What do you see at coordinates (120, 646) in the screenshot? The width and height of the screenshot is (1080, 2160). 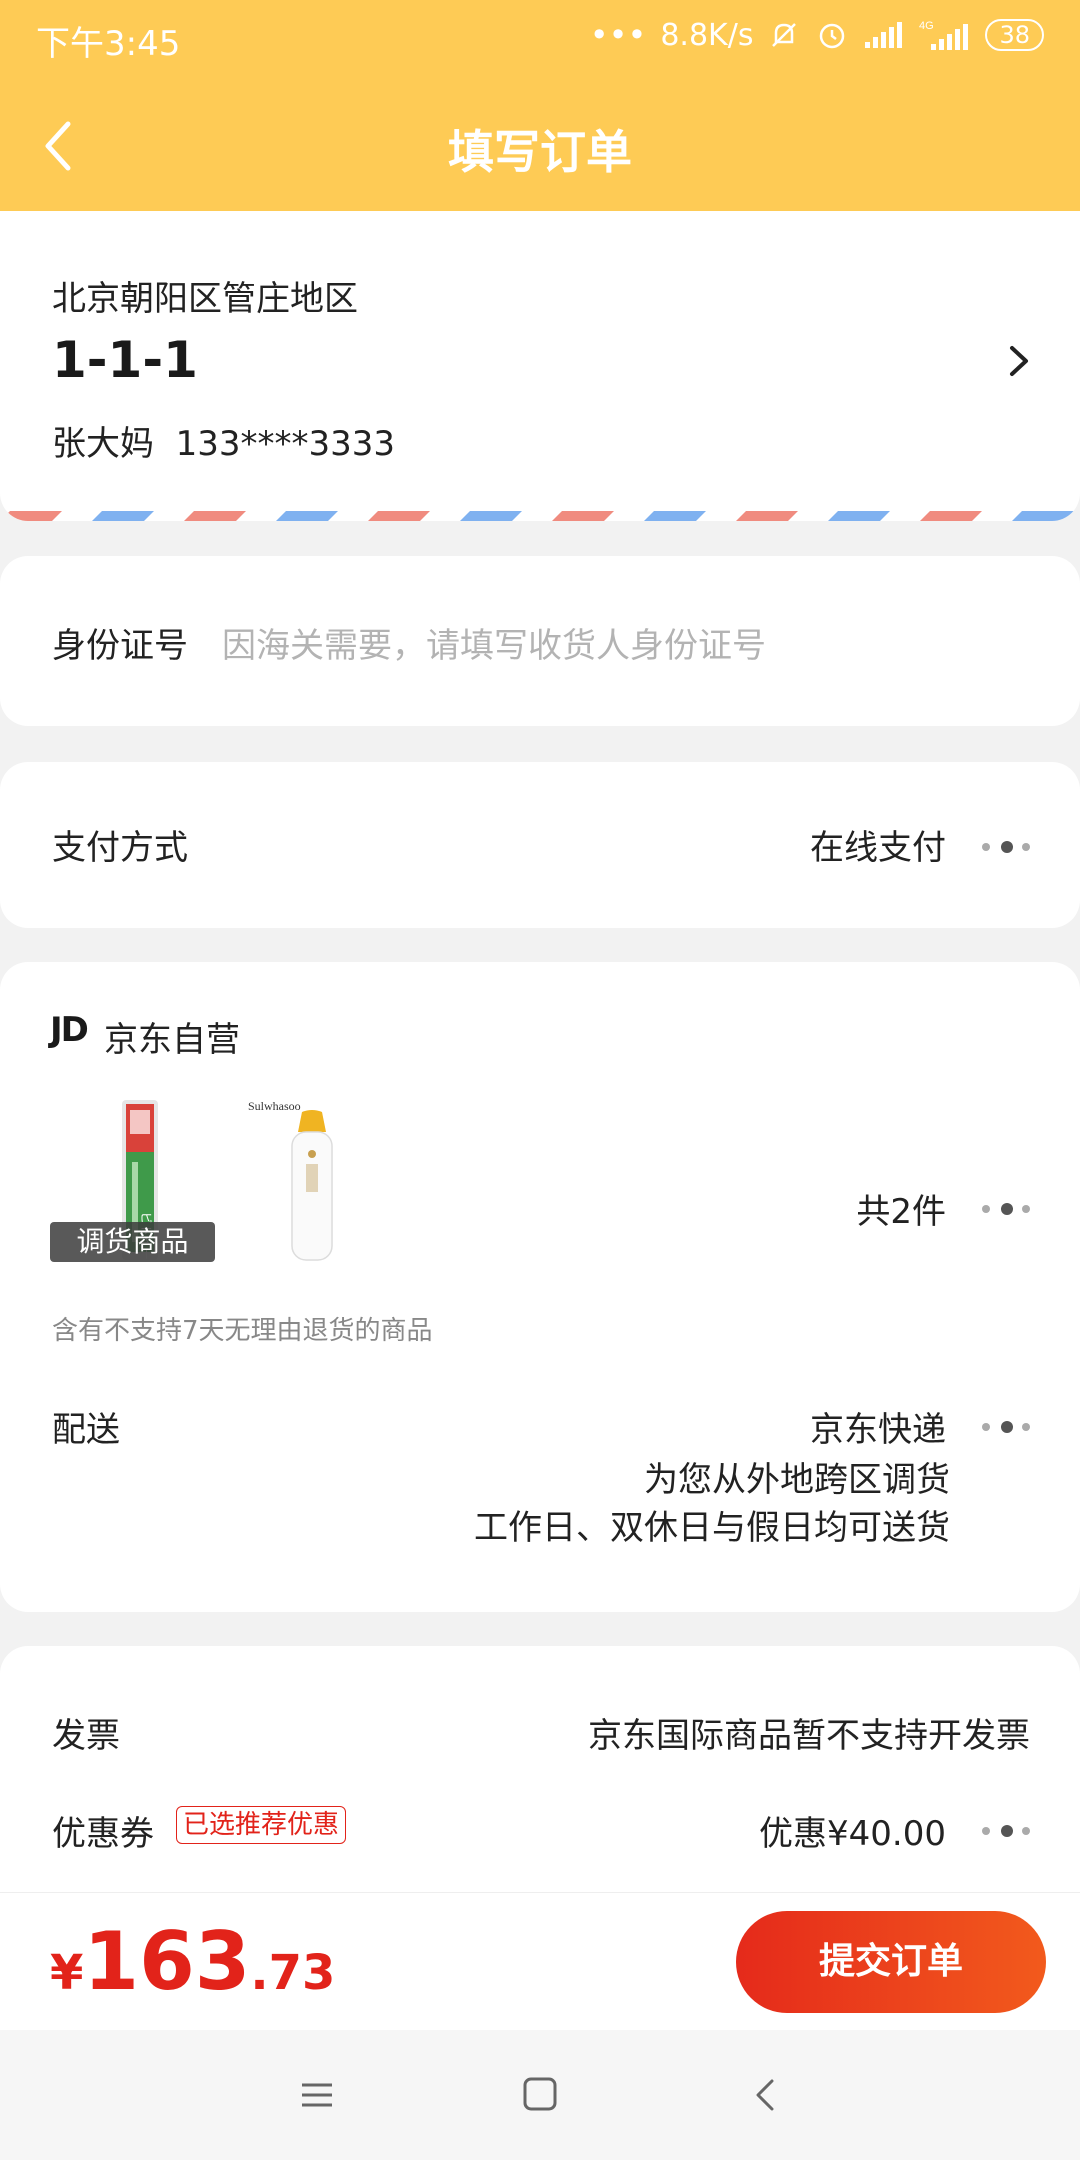 I see `id-number-label: 身份证号` at bounding box center [120, 646].